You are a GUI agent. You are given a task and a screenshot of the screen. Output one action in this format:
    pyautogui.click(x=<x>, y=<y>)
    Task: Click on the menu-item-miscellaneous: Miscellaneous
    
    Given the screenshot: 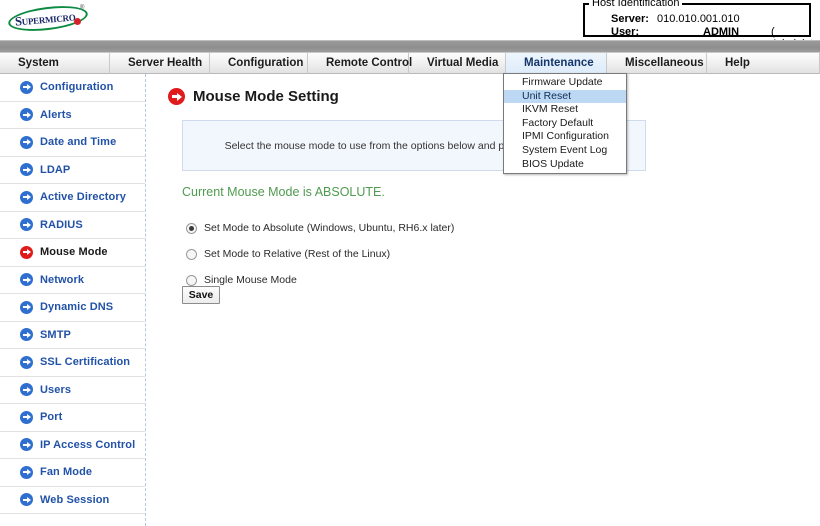 What is the action you would take?
    pyautogui.click(x=657, y=63)
    